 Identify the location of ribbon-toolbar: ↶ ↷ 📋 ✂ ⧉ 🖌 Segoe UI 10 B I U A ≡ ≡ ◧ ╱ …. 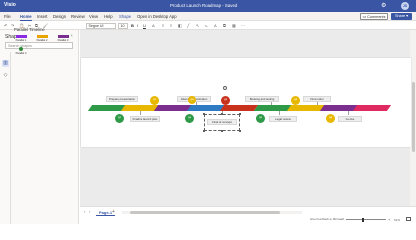
(208, 25).